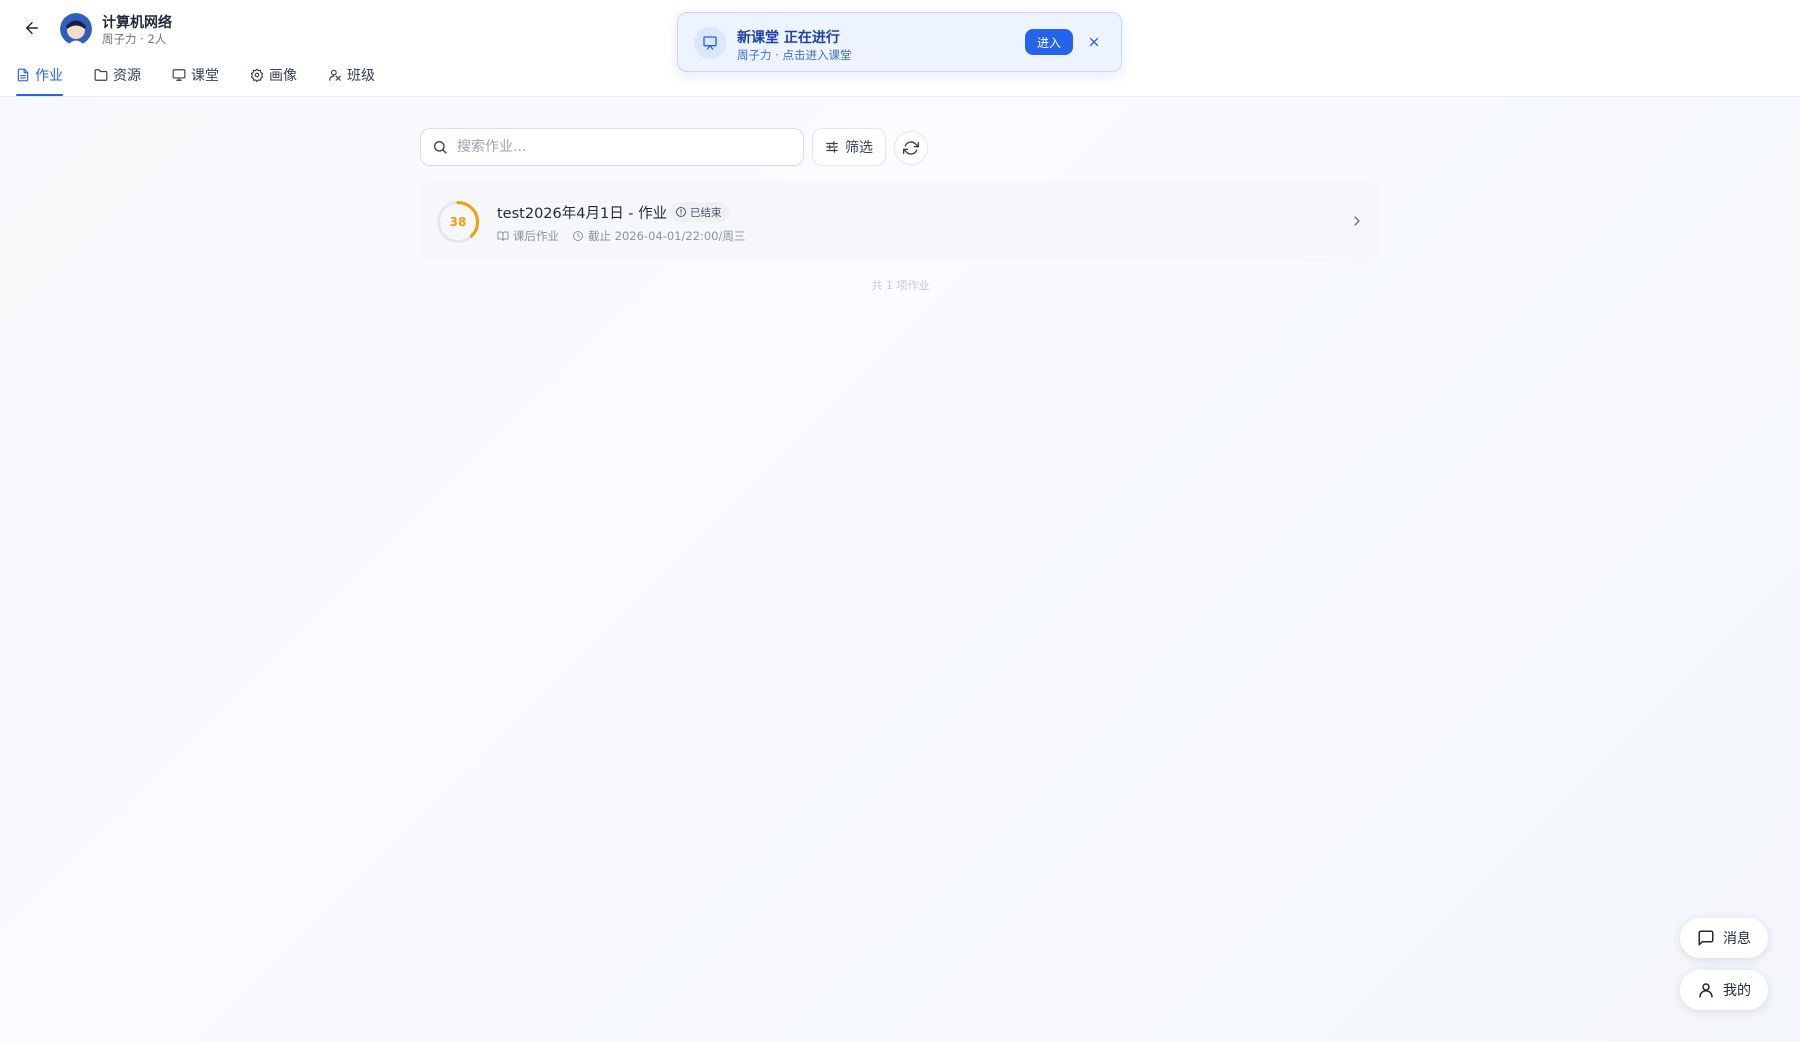 The height and width of the screenshot is (1042, 1800). Describe the element at coordinates (137, 23) in the screenshot. I see `course-title: 计算机网络` at that location.